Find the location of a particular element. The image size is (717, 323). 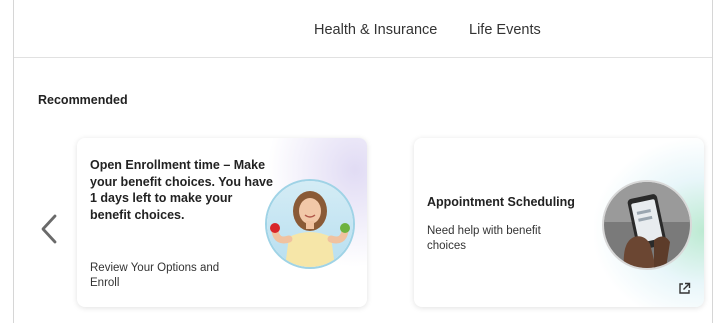

woman-with-apples-icon is located at coordinates (310, 224).